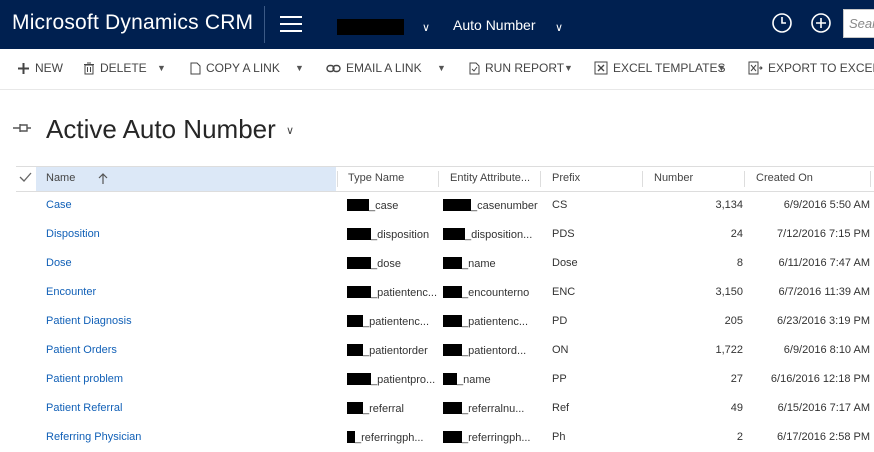  Describe the element at coordinates (826, 350) in the screenshot. I see `created-on-cell: 6/9/2016 8:10 AM` at that location.